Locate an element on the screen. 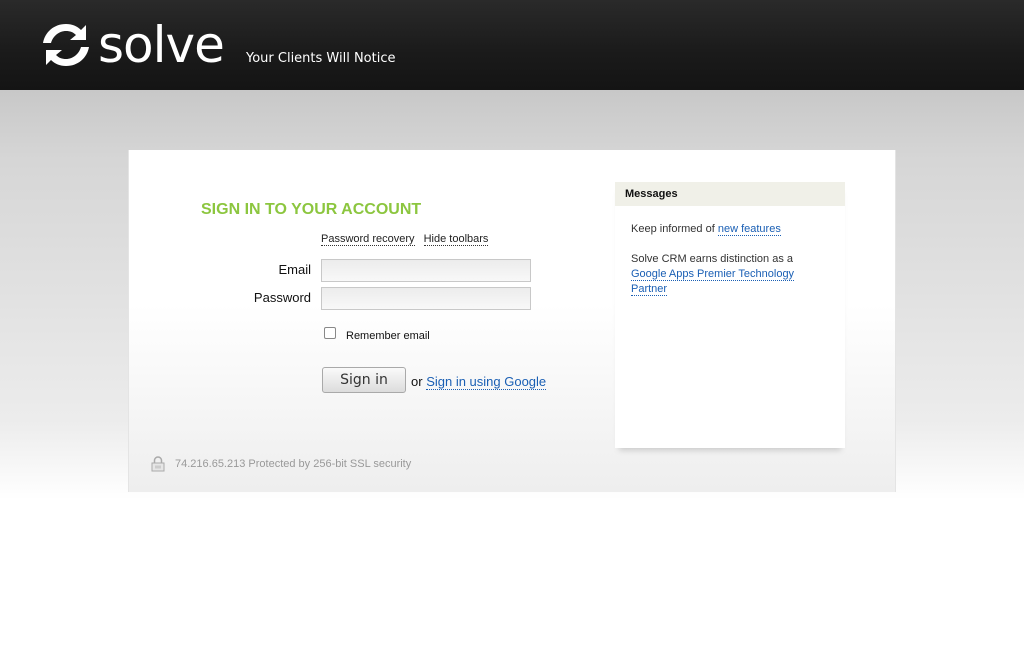 This screenshot has height=645, width=1024. google-signin-link: Sign in using Google is located at coordinates (486, 382).